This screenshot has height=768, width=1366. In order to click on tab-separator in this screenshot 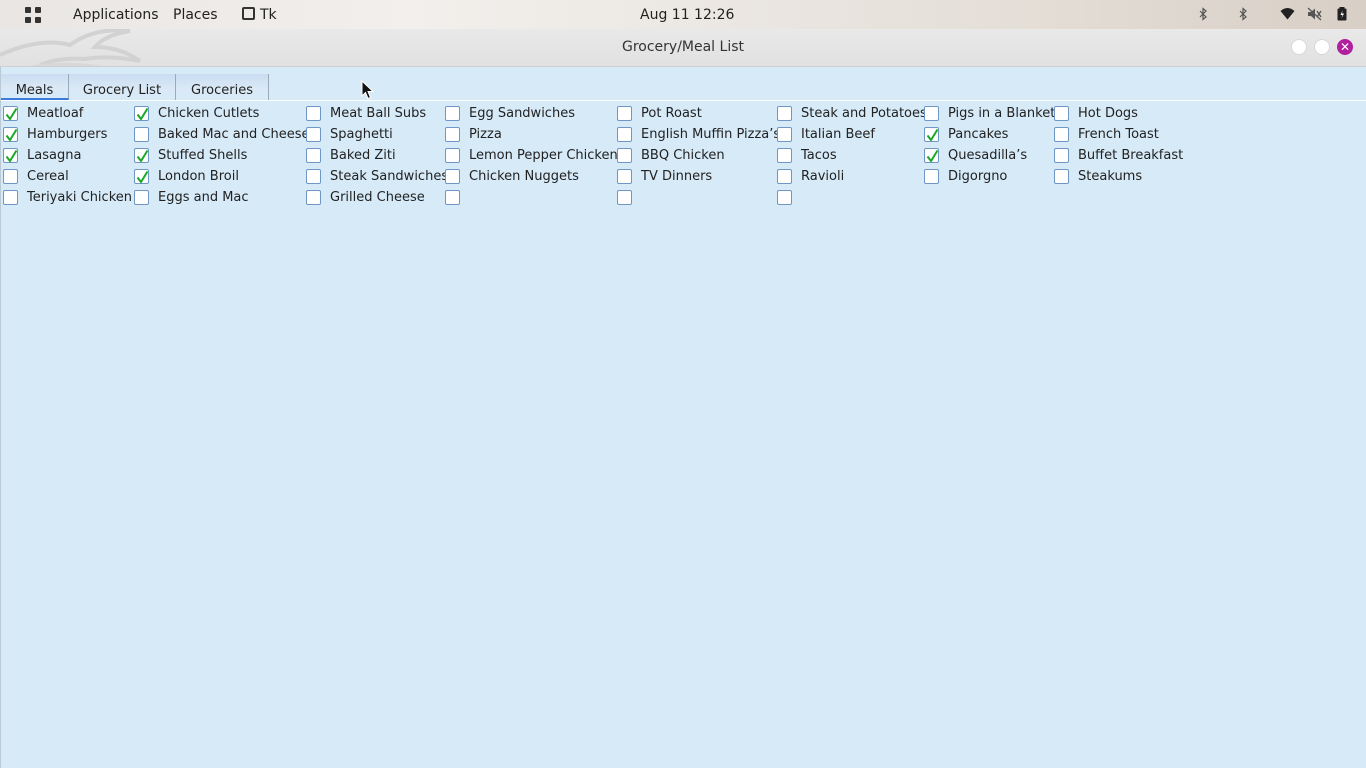, I will do `click(683, 100)`.